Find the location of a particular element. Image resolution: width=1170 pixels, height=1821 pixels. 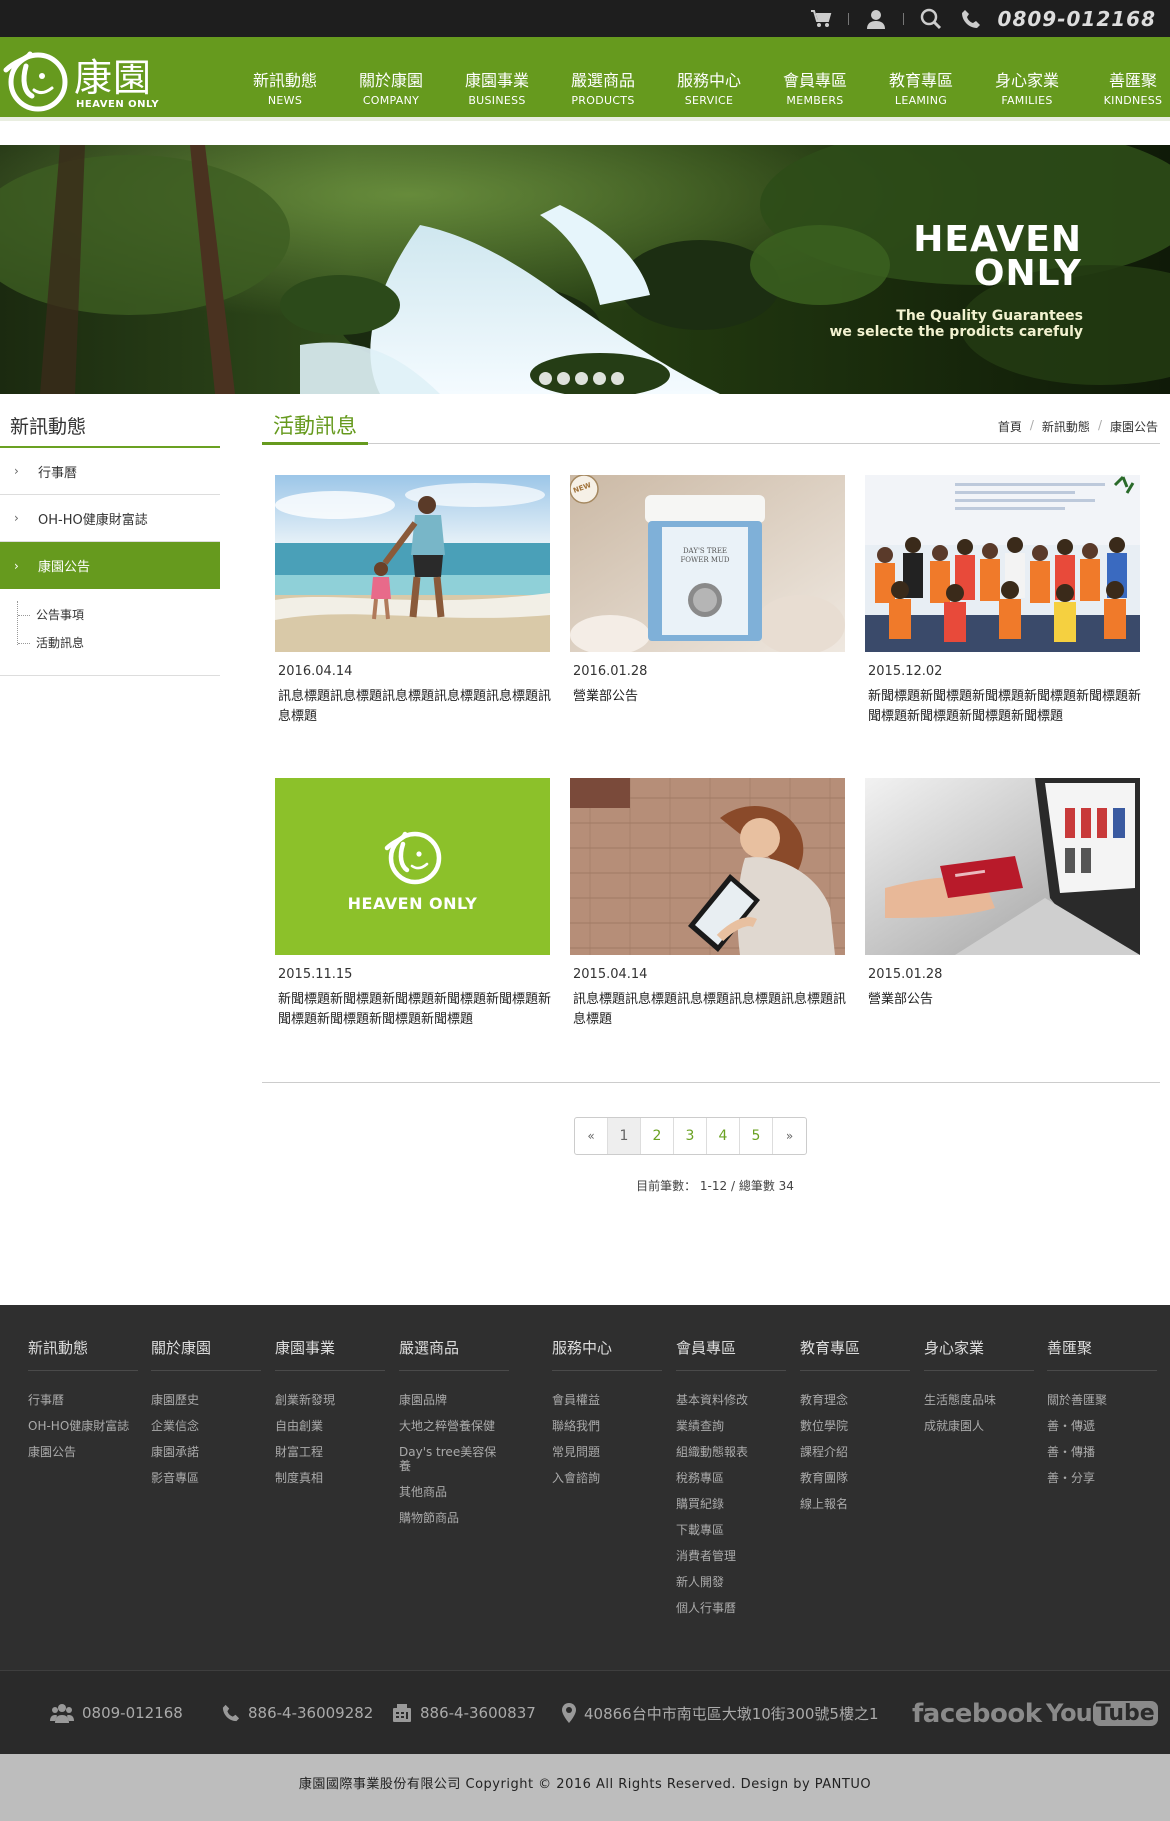

footer-link: 康園歷史 is located at coordinates (203, 1400).